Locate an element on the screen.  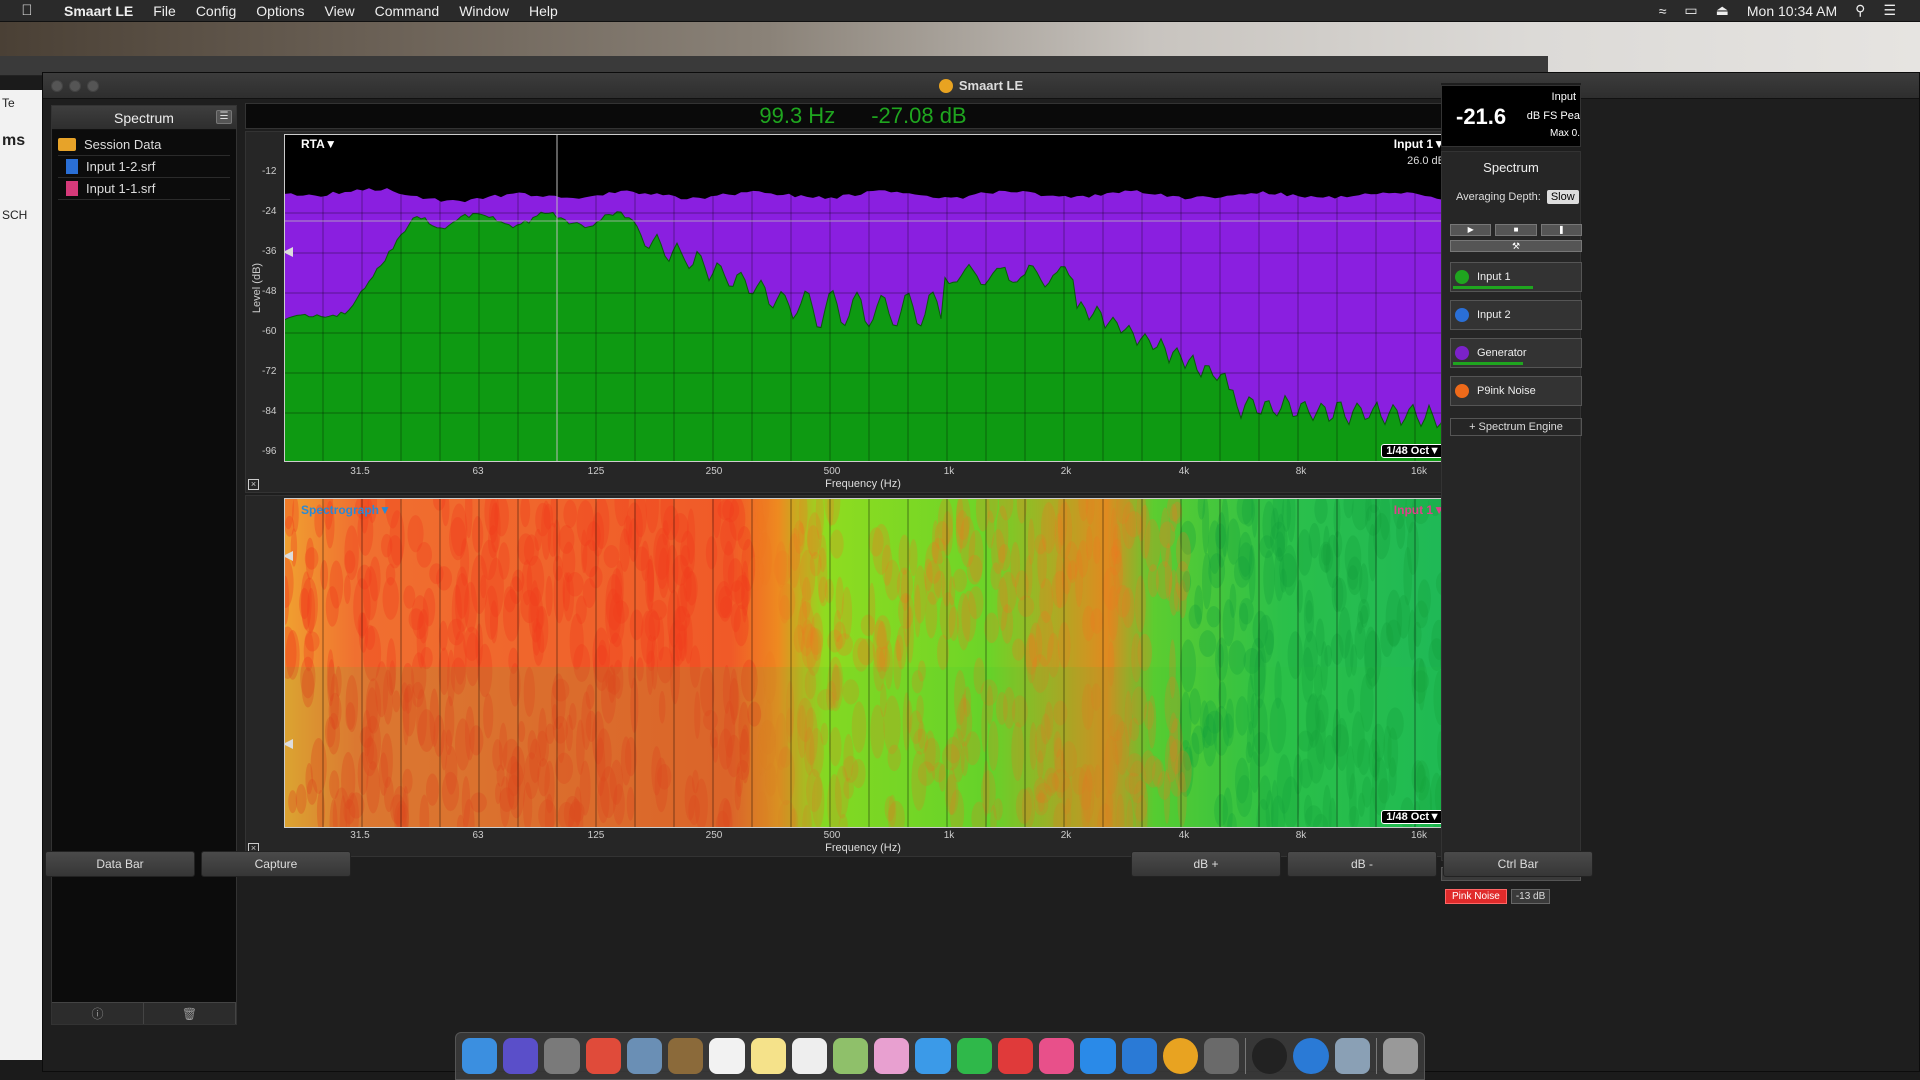
eject-icon: ⏏ is located at coordinates (1722, 10).